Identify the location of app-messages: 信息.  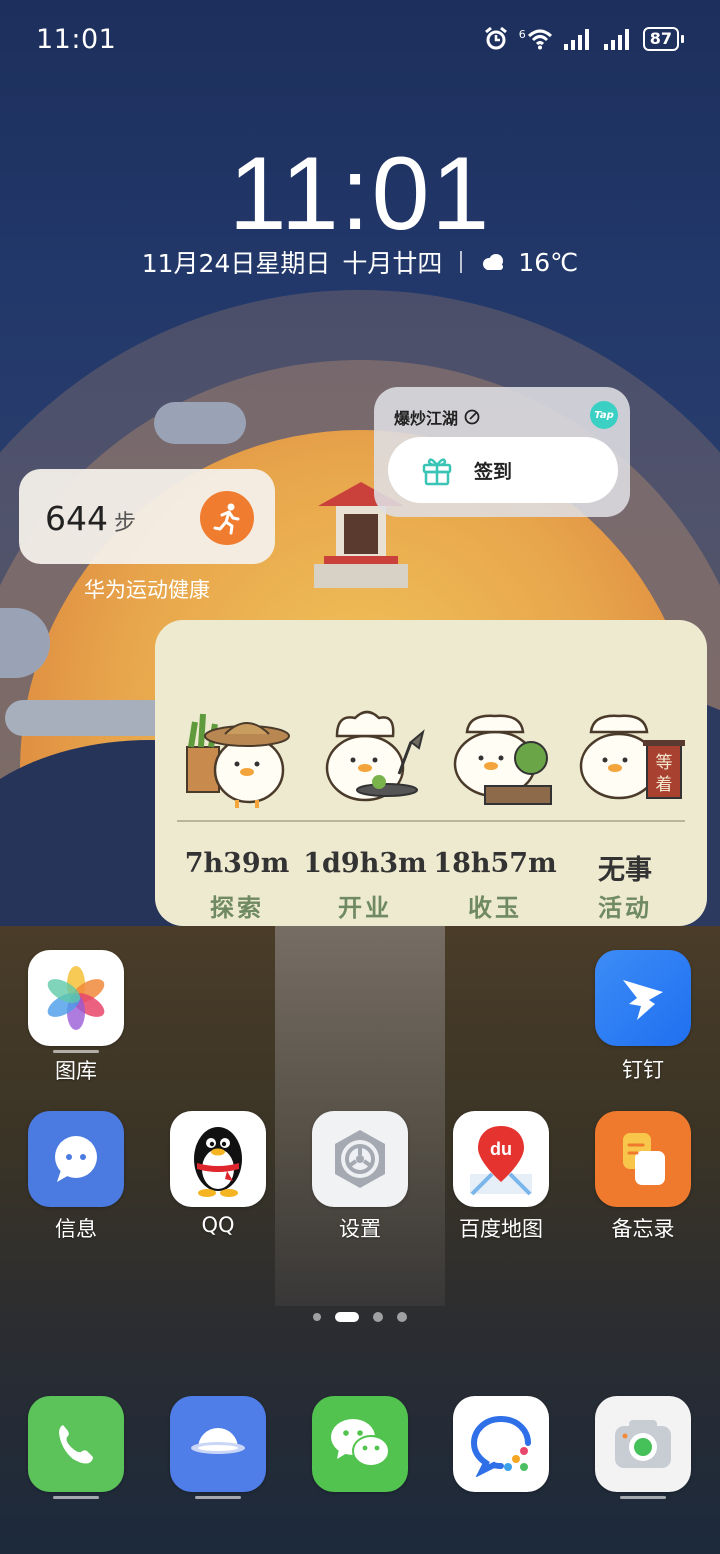
(76, 1177).